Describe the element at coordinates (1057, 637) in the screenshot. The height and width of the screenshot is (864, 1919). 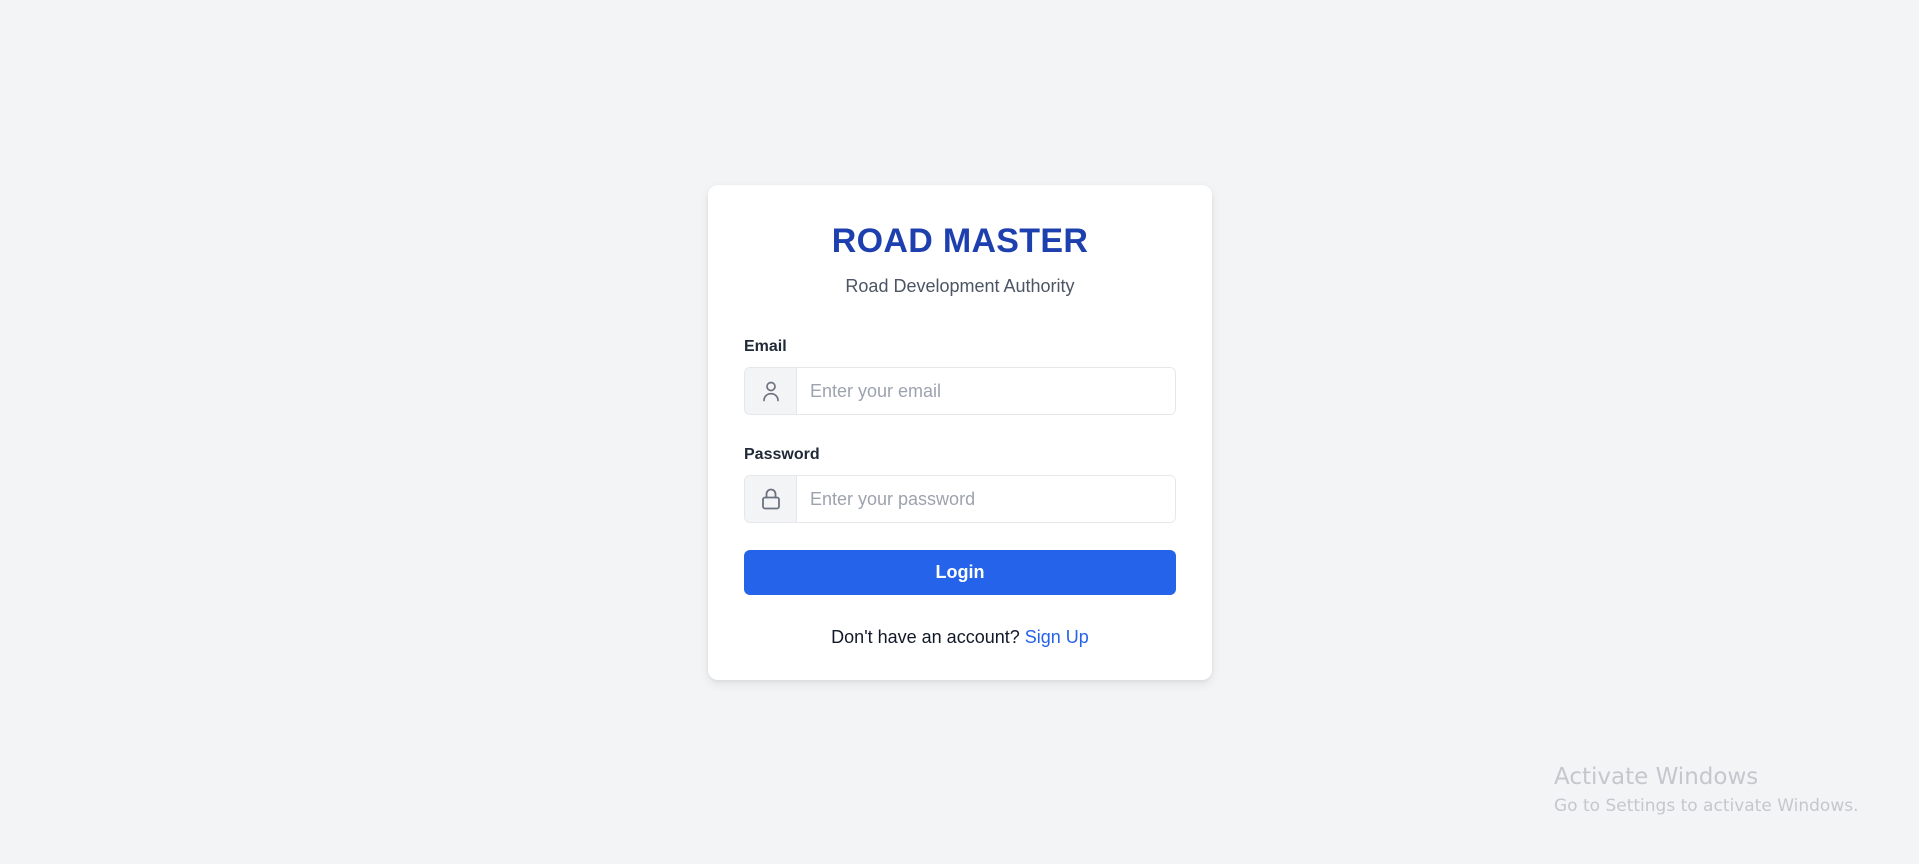
I see `signup-link: Sign Up` at that location.